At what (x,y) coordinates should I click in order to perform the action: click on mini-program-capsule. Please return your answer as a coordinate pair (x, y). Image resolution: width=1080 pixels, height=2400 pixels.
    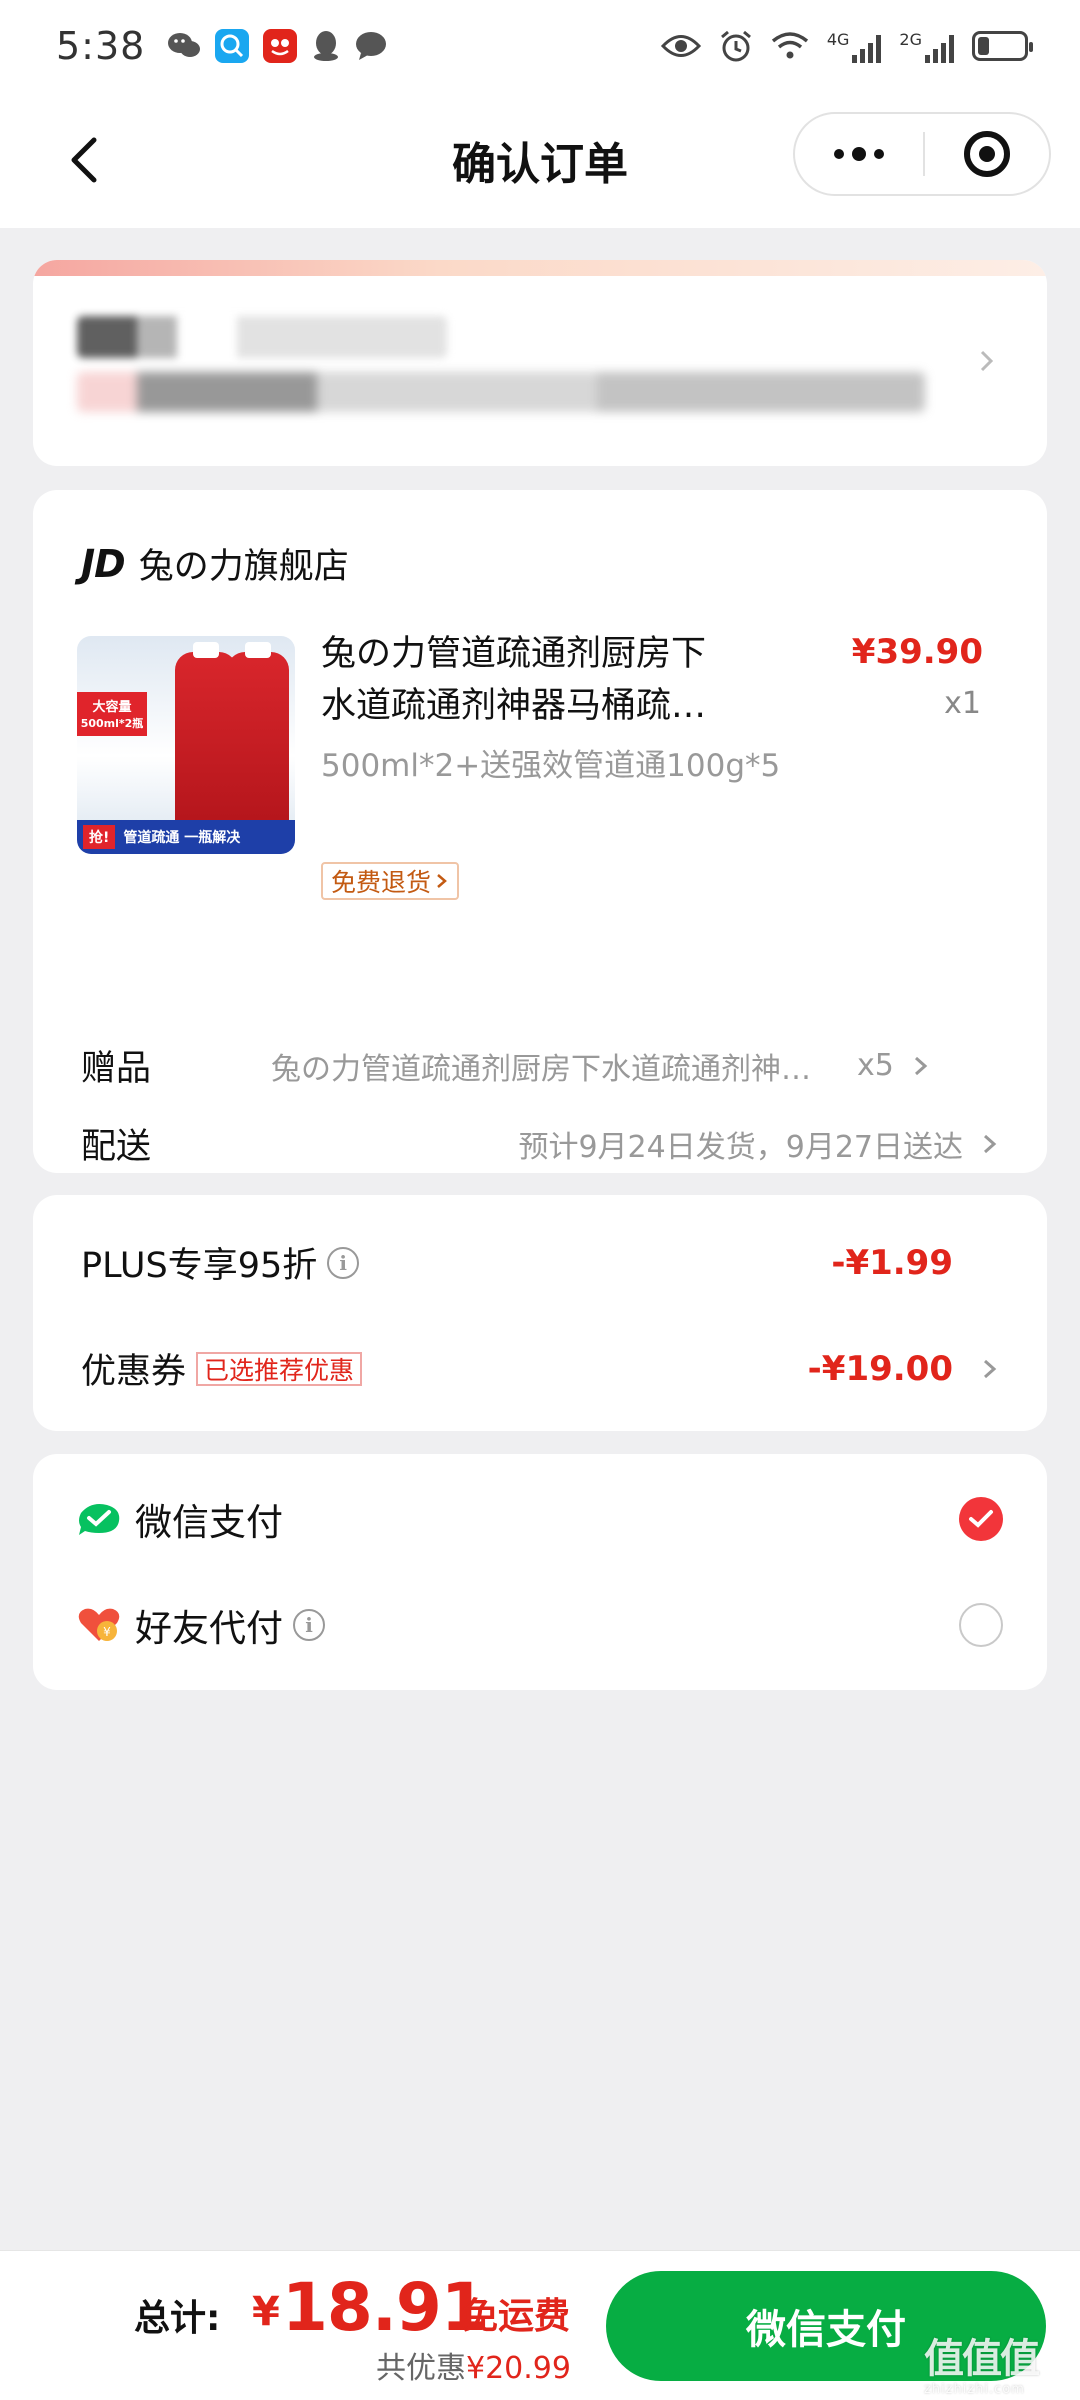
    Looking at the image, I should click on (922, 154).